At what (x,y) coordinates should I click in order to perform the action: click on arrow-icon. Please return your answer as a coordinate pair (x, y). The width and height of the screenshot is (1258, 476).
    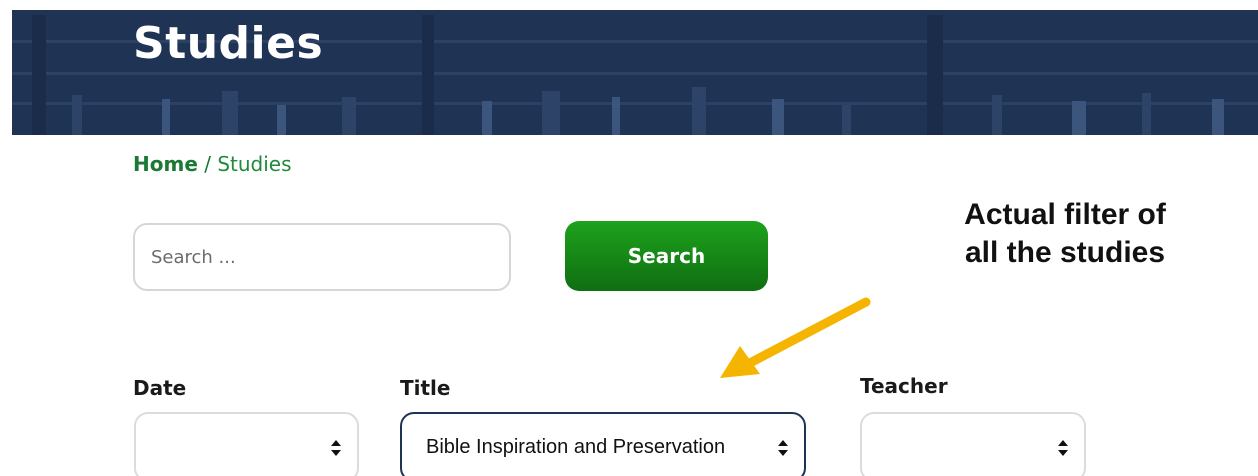
    Looking at the image, I should click on (795, 337).